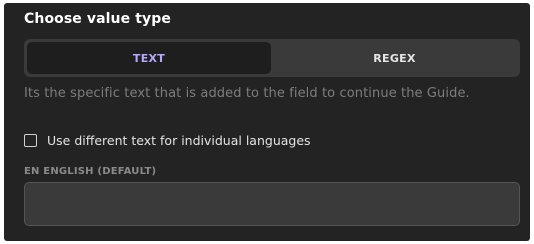 The image size is (534, 244). I want to click on regex-option-button: REGEX, so click(394, 58).